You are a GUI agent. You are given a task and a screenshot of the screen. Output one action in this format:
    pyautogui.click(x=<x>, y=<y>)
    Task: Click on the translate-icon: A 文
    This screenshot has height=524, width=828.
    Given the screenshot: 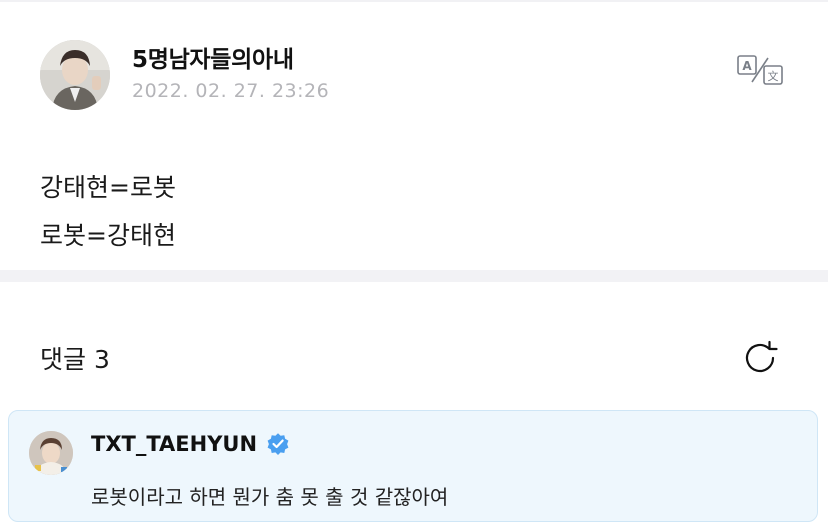 What is the action you would take?
    pyautogui.click(x=761, y=72)
    